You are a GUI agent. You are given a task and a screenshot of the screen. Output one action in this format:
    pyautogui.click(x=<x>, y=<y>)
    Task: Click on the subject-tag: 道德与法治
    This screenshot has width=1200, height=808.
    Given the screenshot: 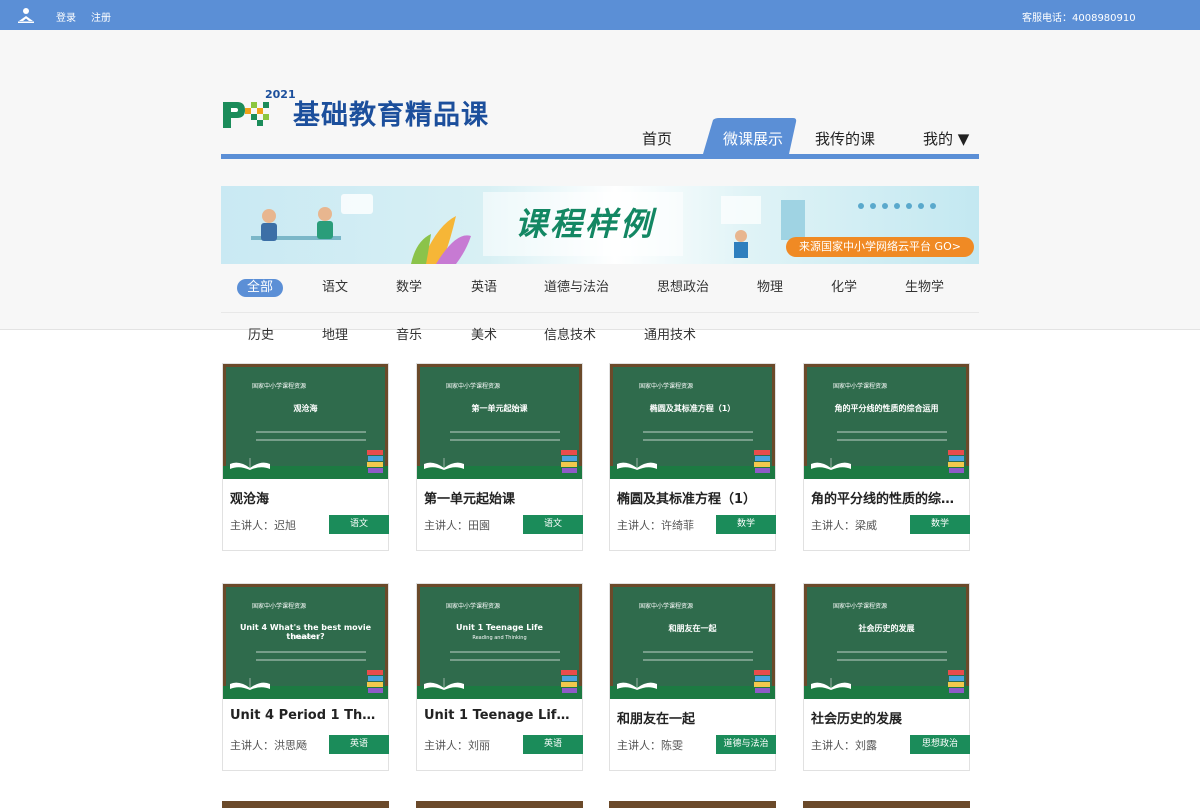 What is the action you would take?
    pyautogui.click(x=746, y=744)
    